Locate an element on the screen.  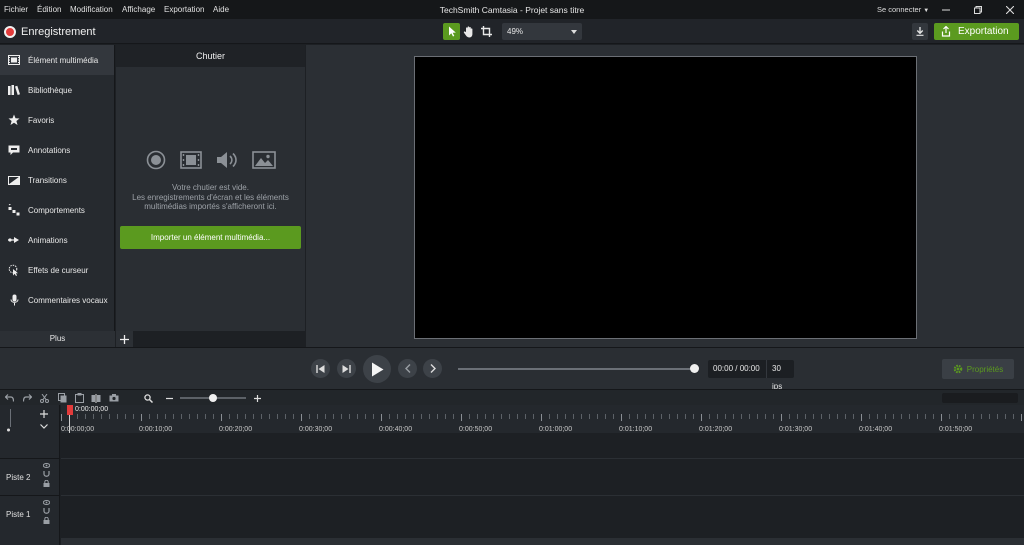
zoom-slider-handle is located at coordinates (213, 398).